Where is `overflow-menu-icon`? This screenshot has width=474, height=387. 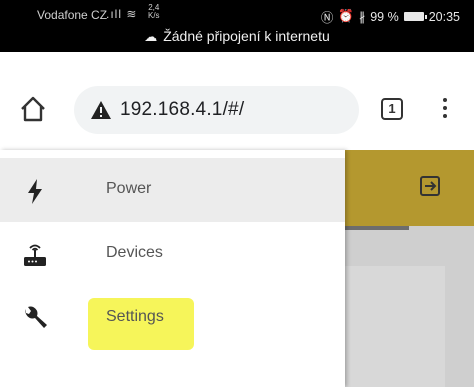
overflow-menu-icon is located at coordinates (445, 110).